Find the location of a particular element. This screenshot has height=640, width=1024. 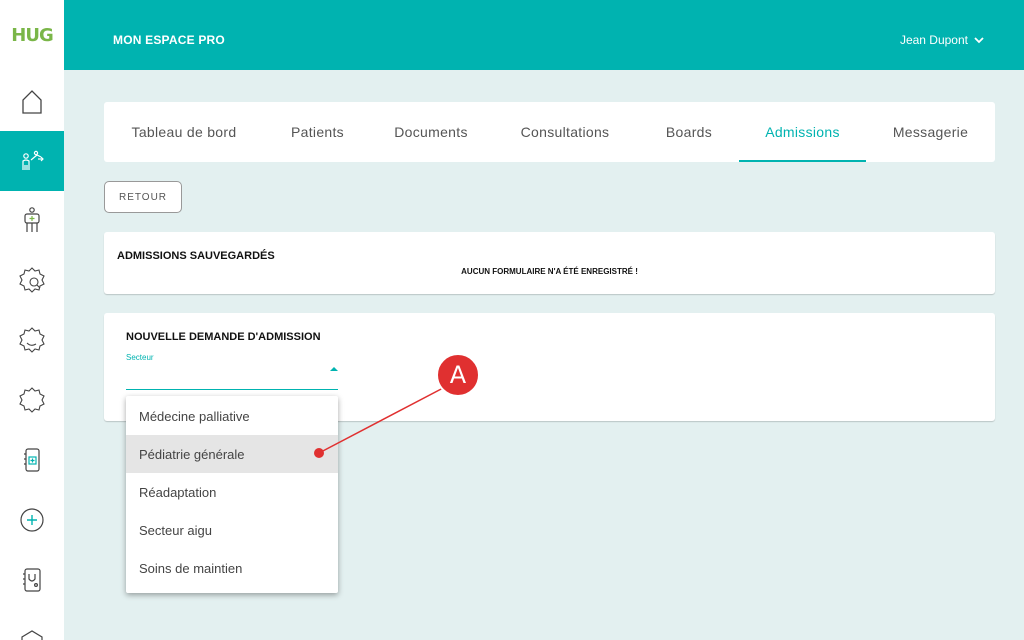

tab-documents: Documents is located at coordinates (431, 132).